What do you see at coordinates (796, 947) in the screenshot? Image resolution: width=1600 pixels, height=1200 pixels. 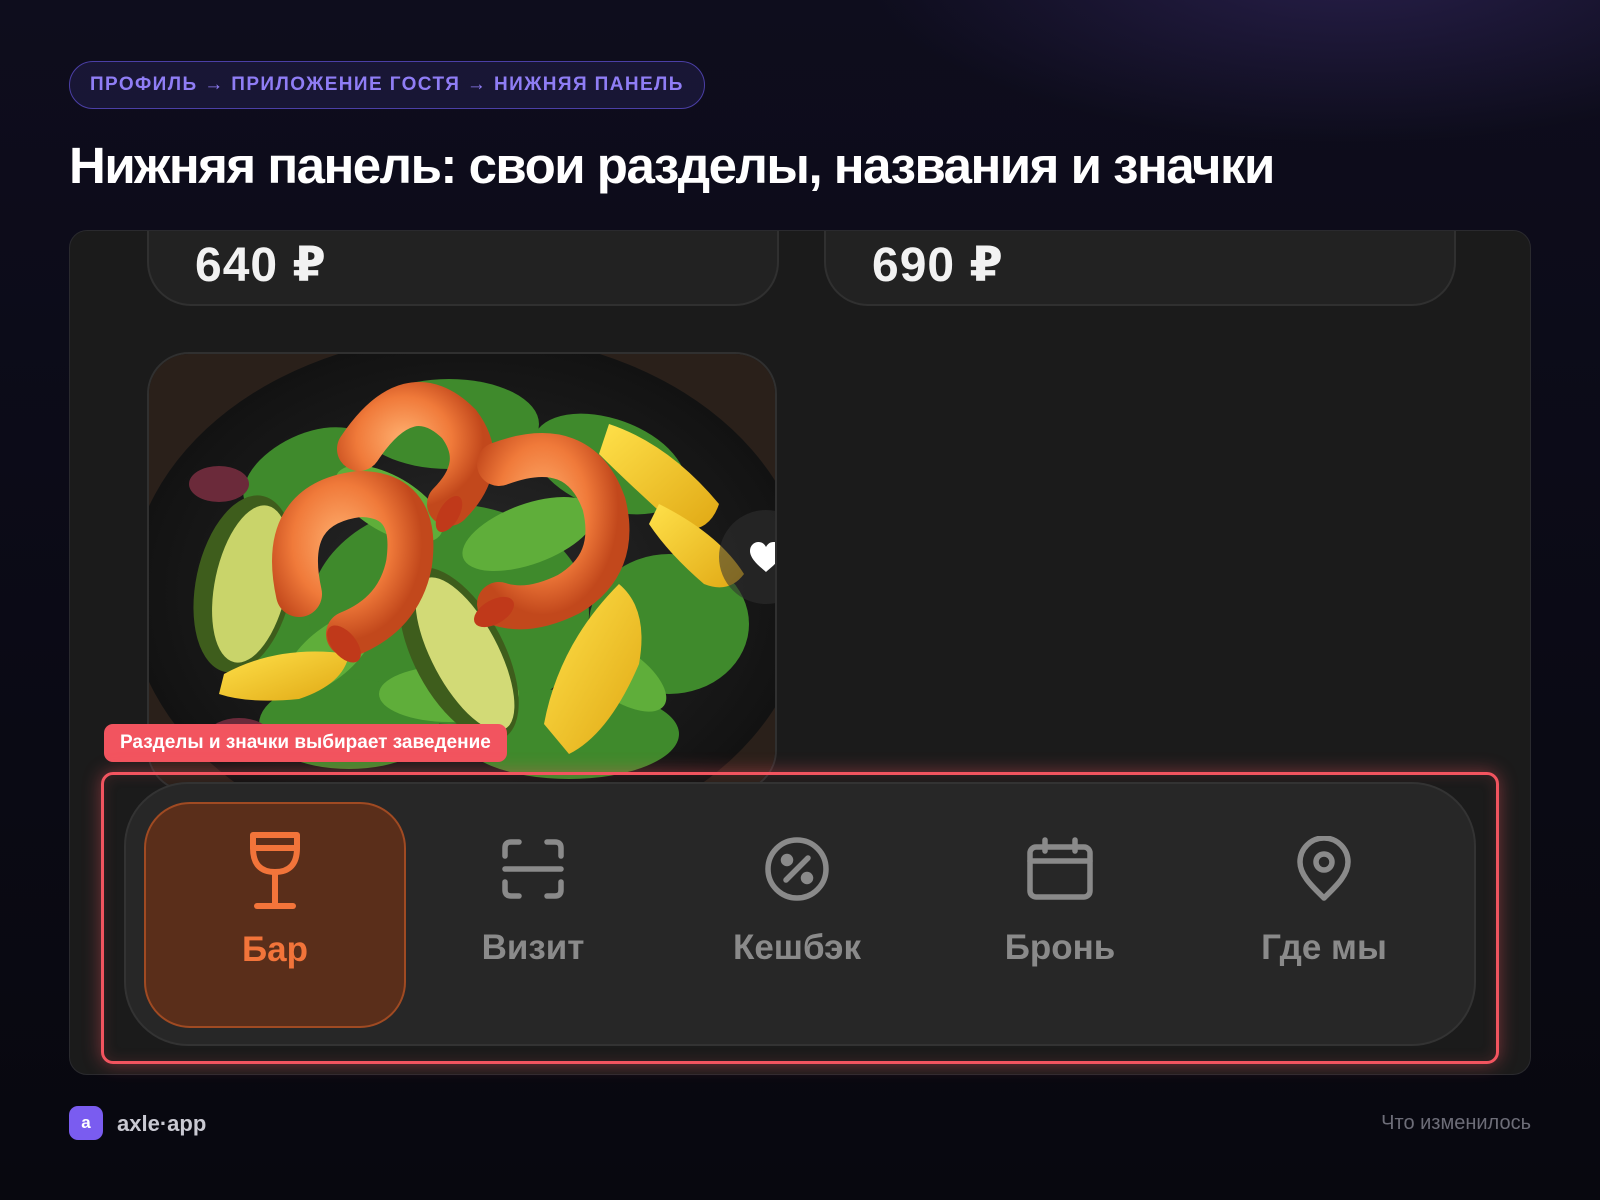 I see `tab-label: Кешбэк` at bounding box center [796, 947].